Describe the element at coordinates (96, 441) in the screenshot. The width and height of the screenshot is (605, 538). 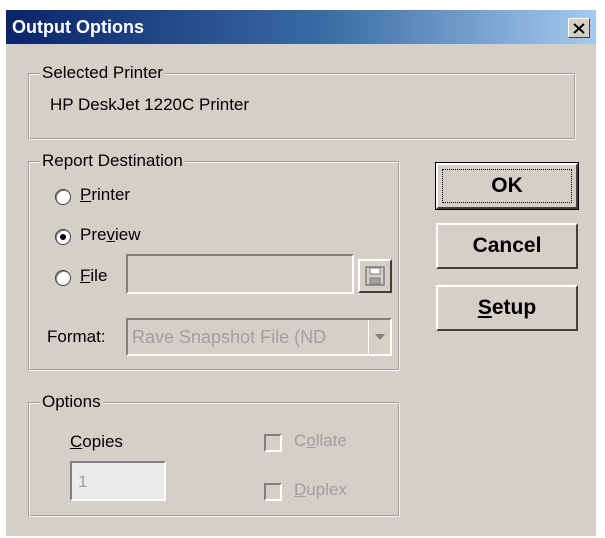
I see `copies-label: Copies` at that location.